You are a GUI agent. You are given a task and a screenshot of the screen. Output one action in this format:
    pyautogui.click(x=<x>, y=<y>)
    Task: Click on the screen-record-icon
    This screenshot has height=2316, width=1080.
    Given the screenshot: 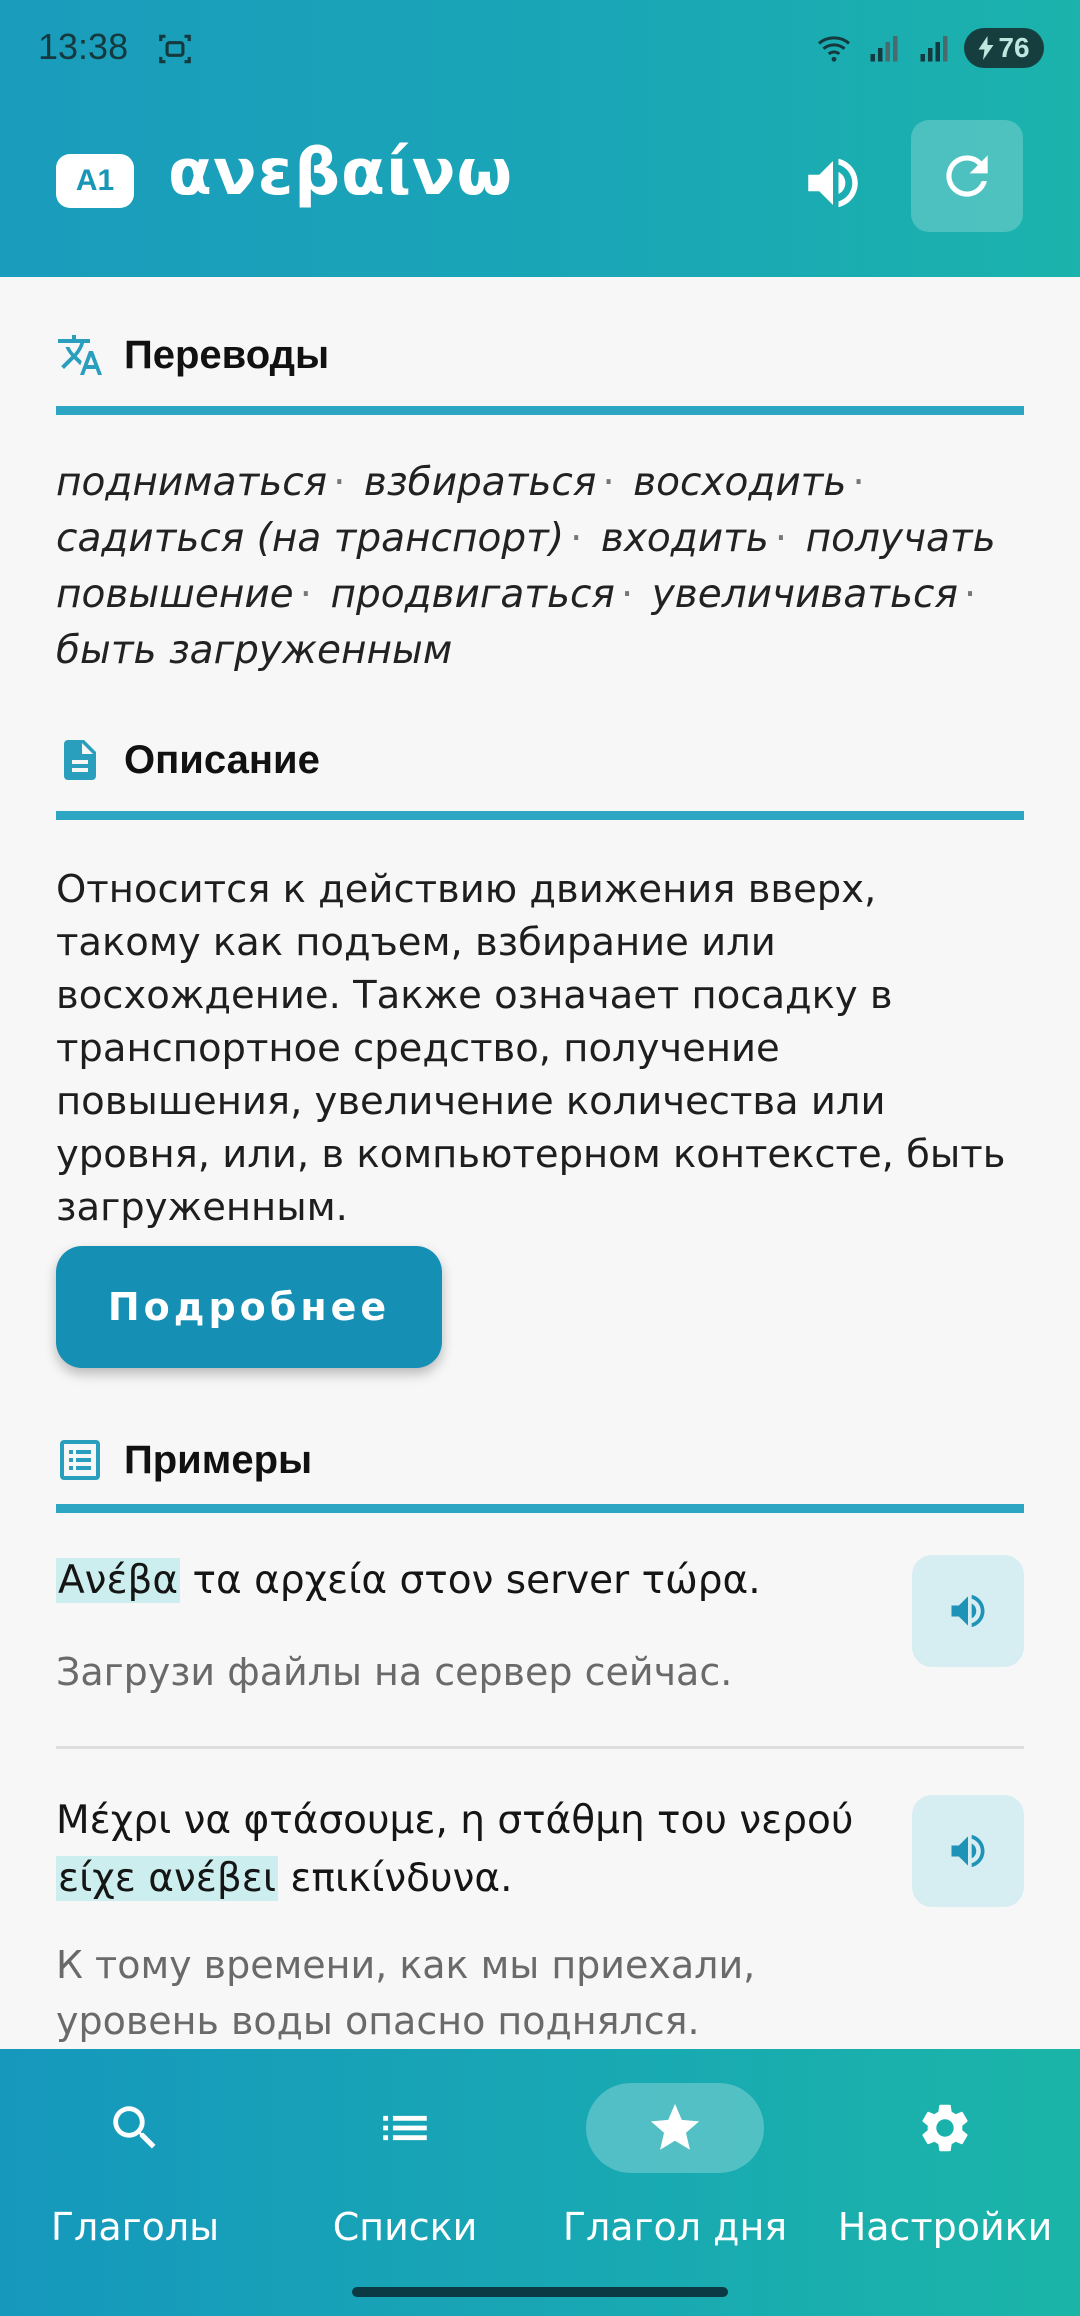 What is the action you would take?
    pyautogui.click(x=175, y=49)
    